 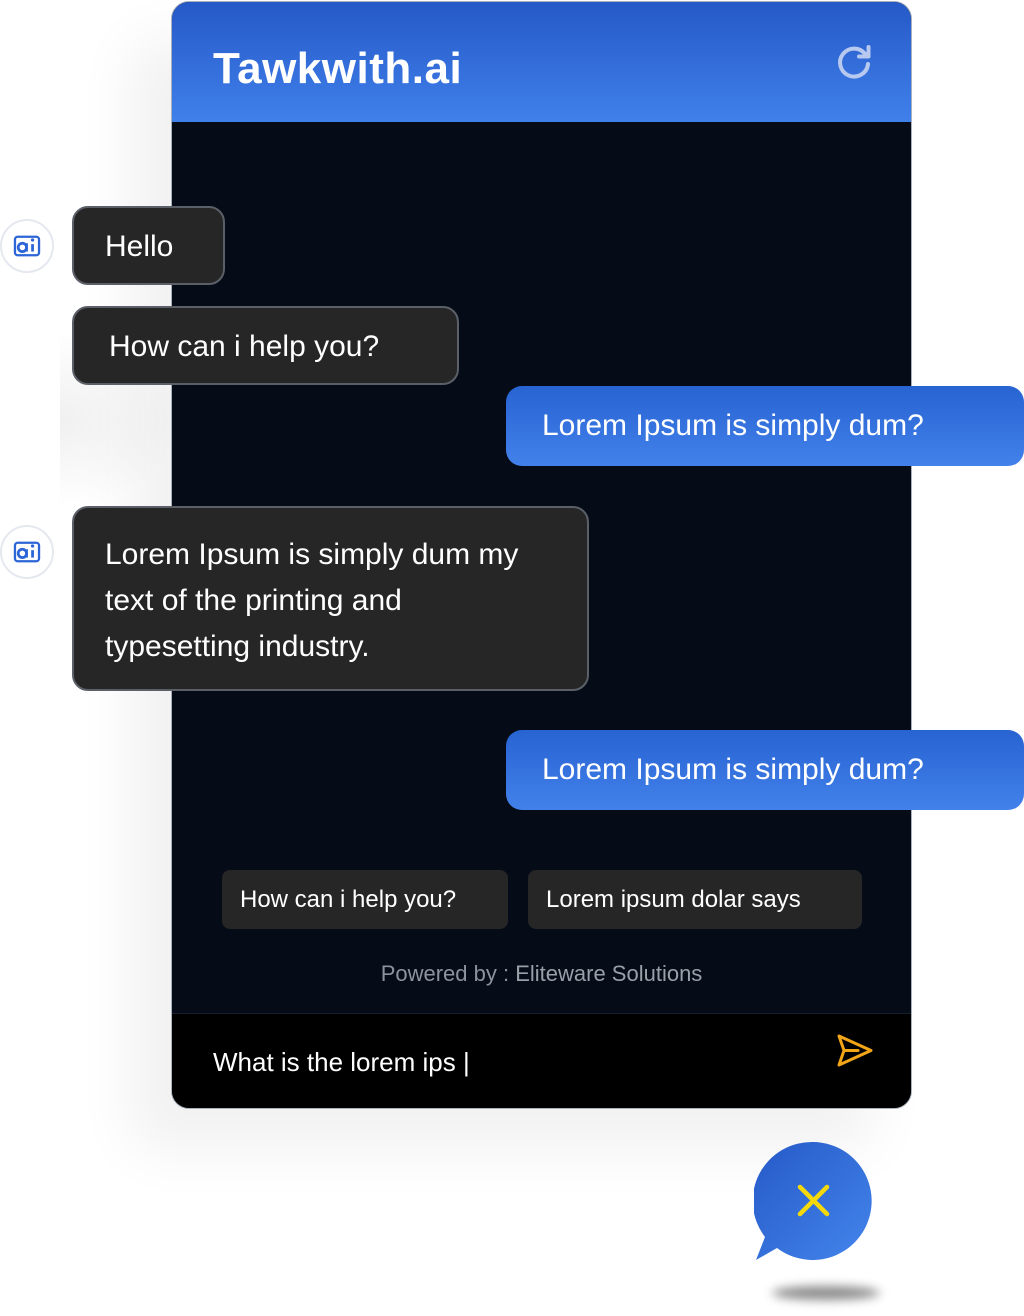 I want to click on app-title: Tawkwith.ai, so click(x=338, y=68).